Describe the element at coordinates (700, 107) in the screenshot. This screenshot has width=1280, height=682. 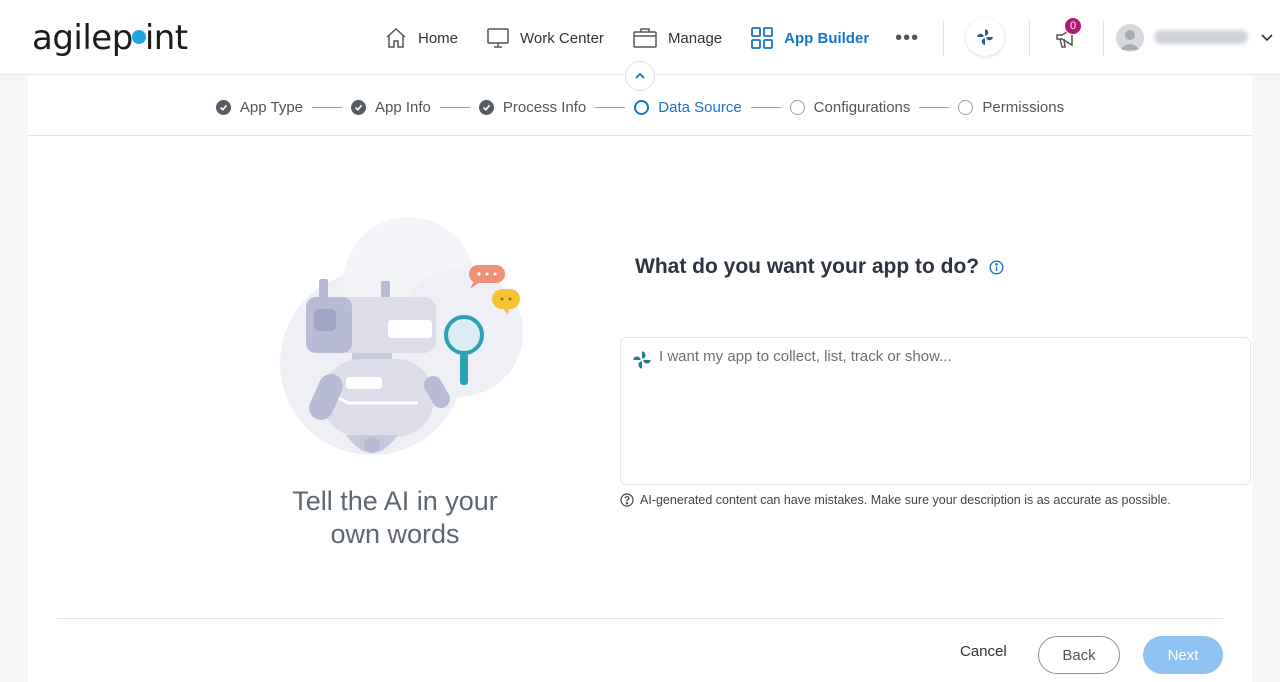
I see `step-label: Data Source` at that location.